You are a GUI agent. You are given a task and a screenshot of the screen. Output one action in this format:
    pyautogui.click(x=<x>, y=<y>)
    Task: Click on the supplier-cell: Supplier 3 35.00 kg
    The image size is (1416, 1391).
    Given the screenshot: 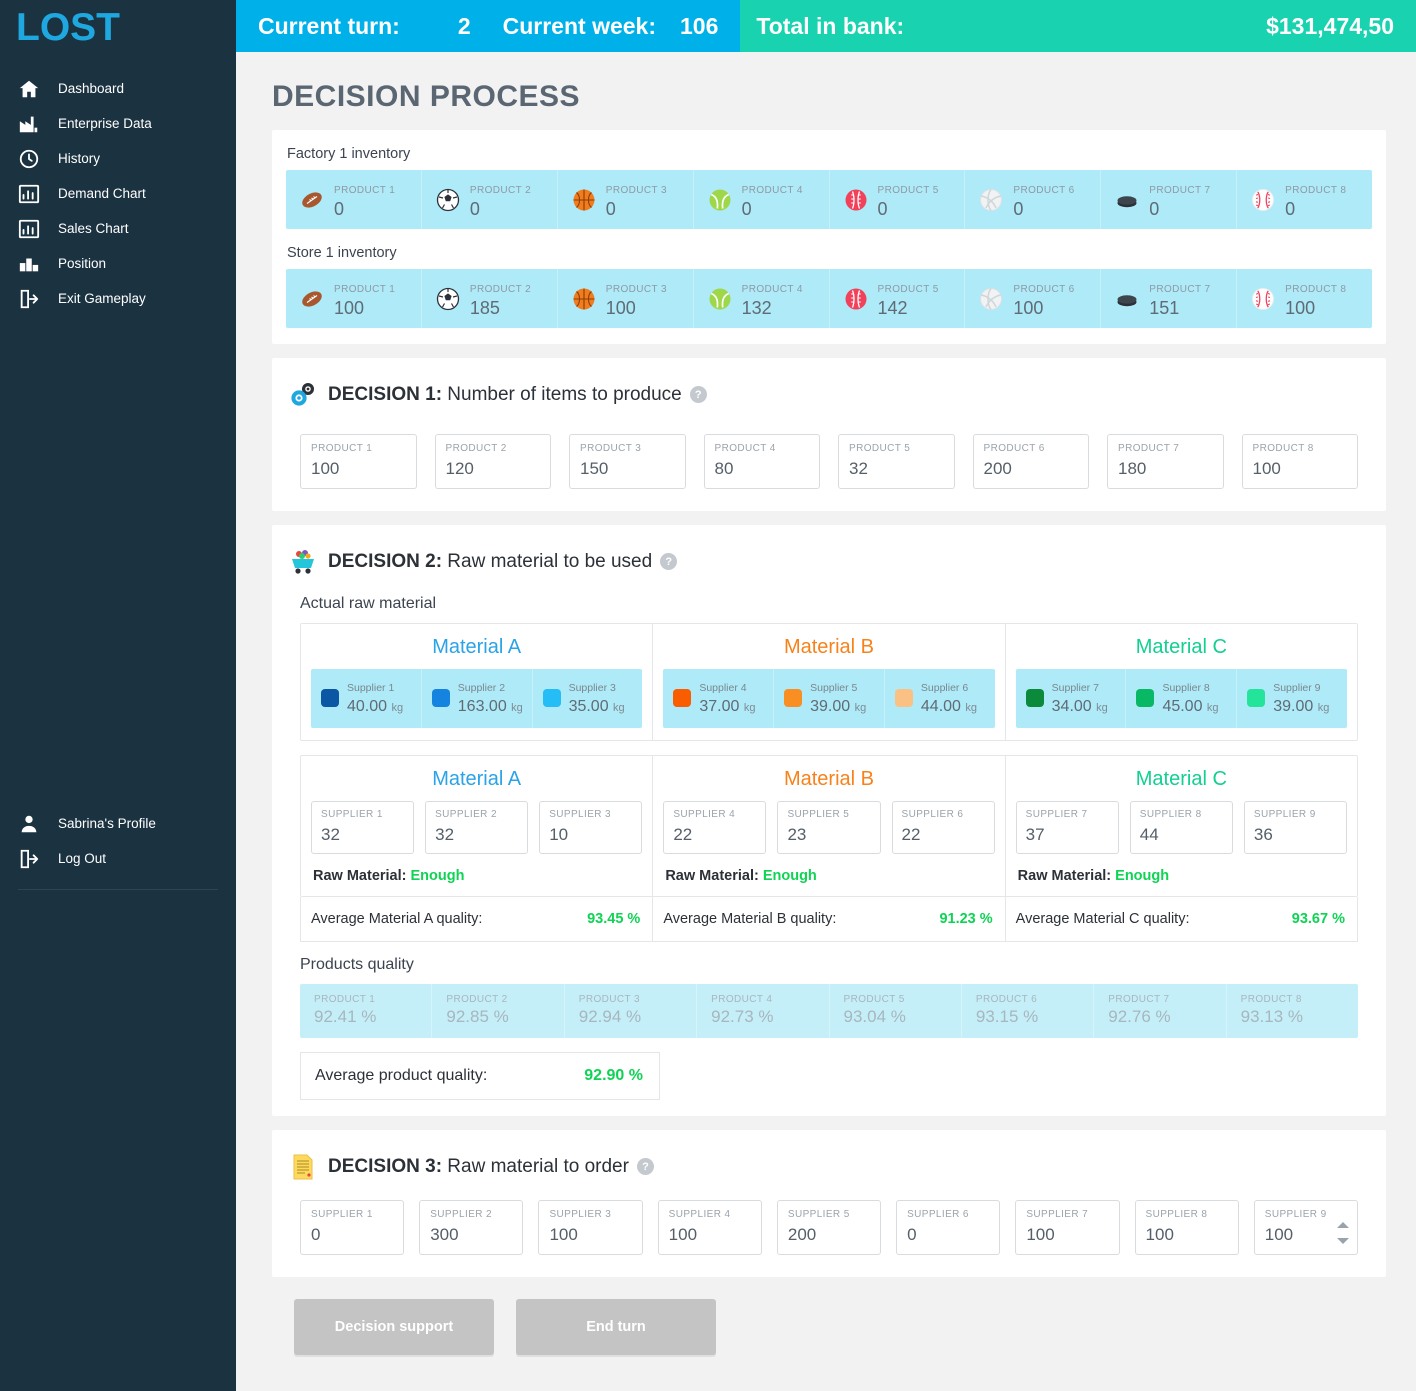 What is the action you would take?
    pyautogui.click(x=588, y=698)
    